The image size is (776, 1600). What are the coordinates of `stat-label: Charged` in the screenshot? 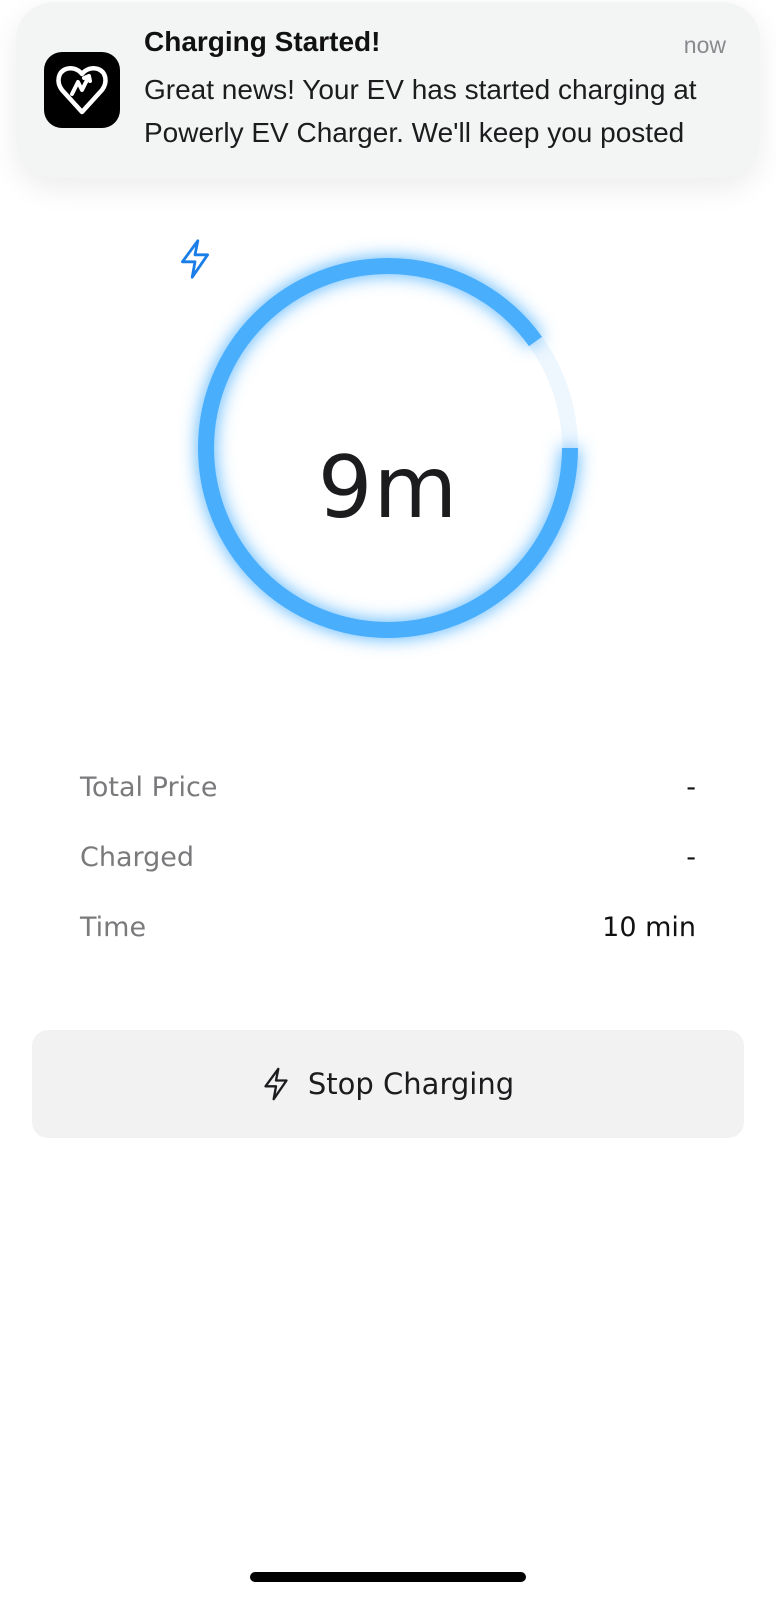 It's located at (137, 857).